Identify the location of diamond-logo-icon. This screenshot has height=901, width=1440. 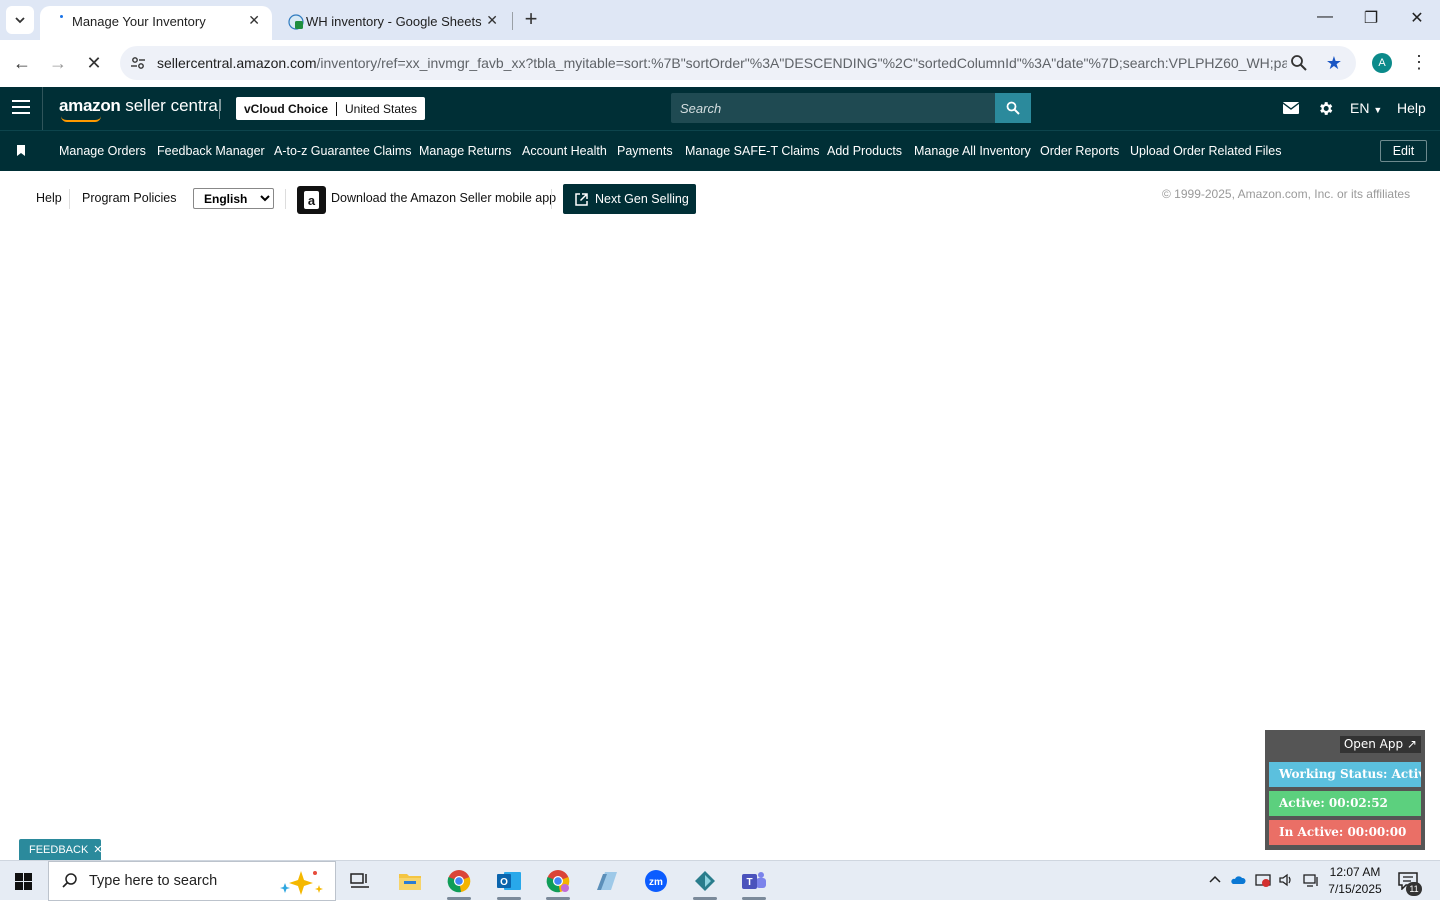
(705, 881).